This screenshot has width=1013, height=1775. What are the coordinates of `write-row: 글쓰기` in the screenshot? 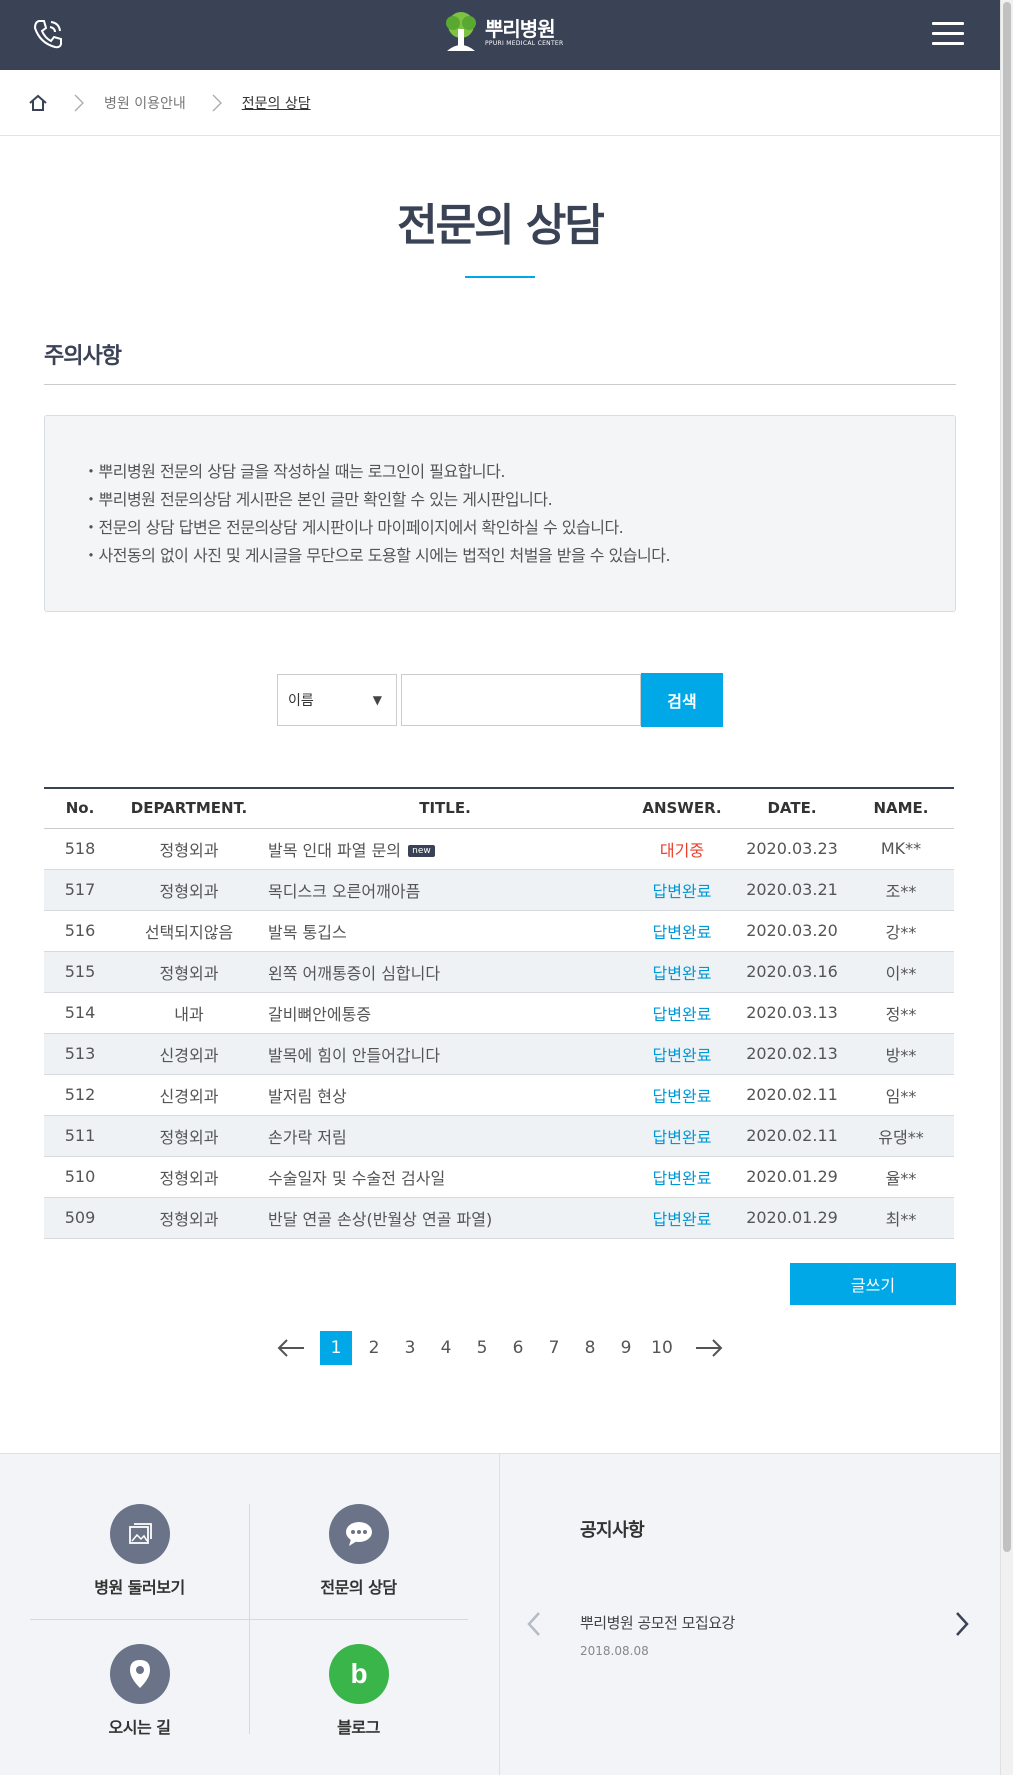 It's located at (500, 1283).